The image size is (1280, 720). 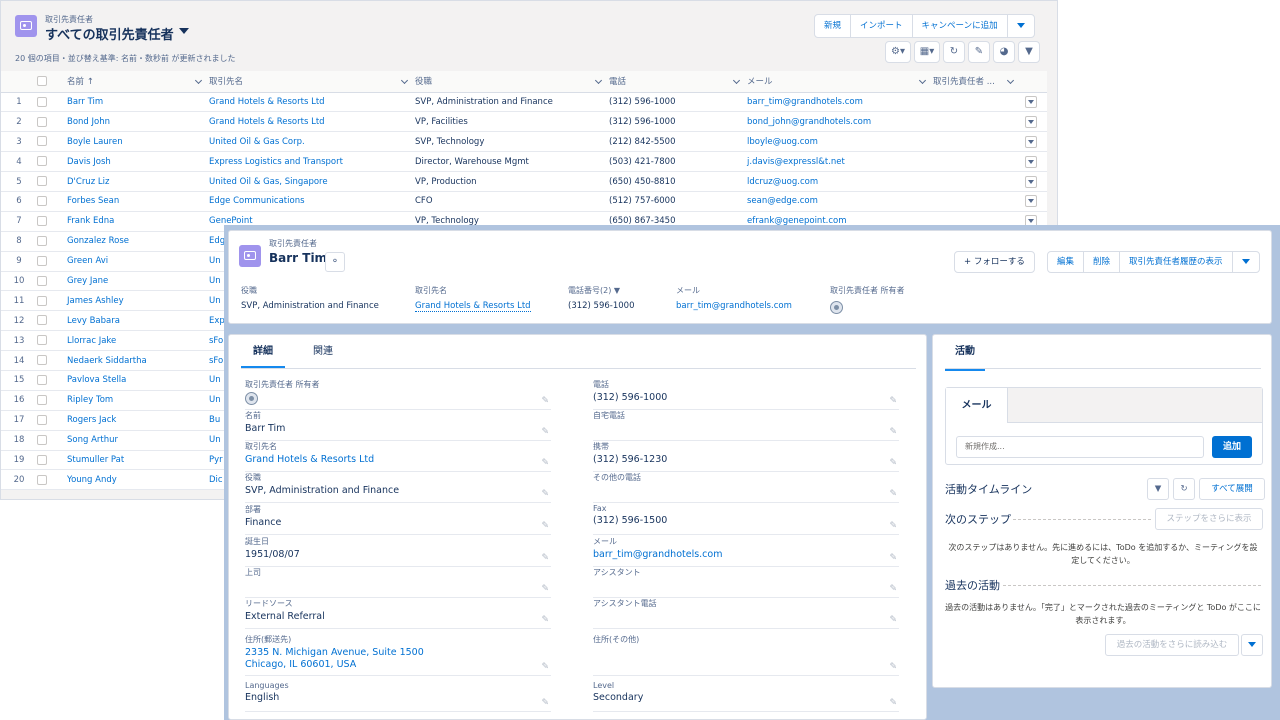 I want to click on account-name-link: United Oil & Gas Corp., so click(x=312, y=142).